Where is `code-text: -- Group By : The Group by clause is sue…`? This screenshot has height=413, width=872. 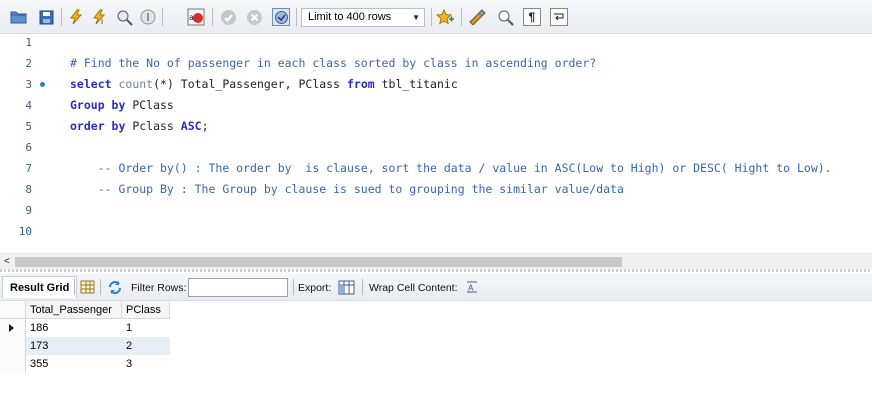
code-text: -- Group By : The Group by clause is sue… is located at coordinates (347, 189).